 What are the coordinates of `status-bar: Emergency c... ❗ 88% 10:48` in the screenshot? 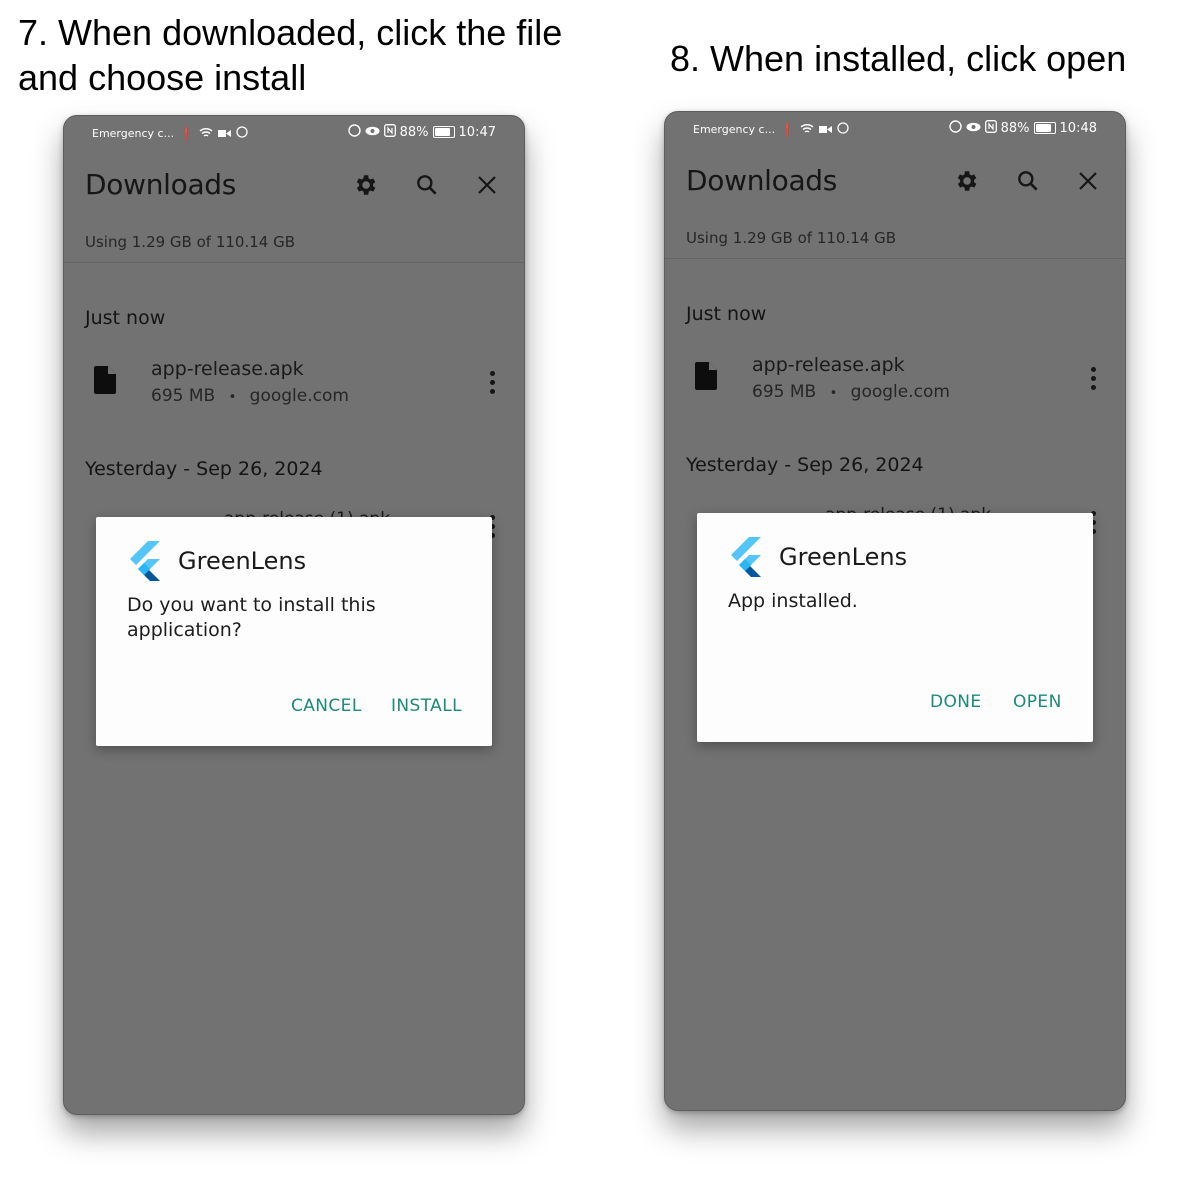 It's located at (895, 129).